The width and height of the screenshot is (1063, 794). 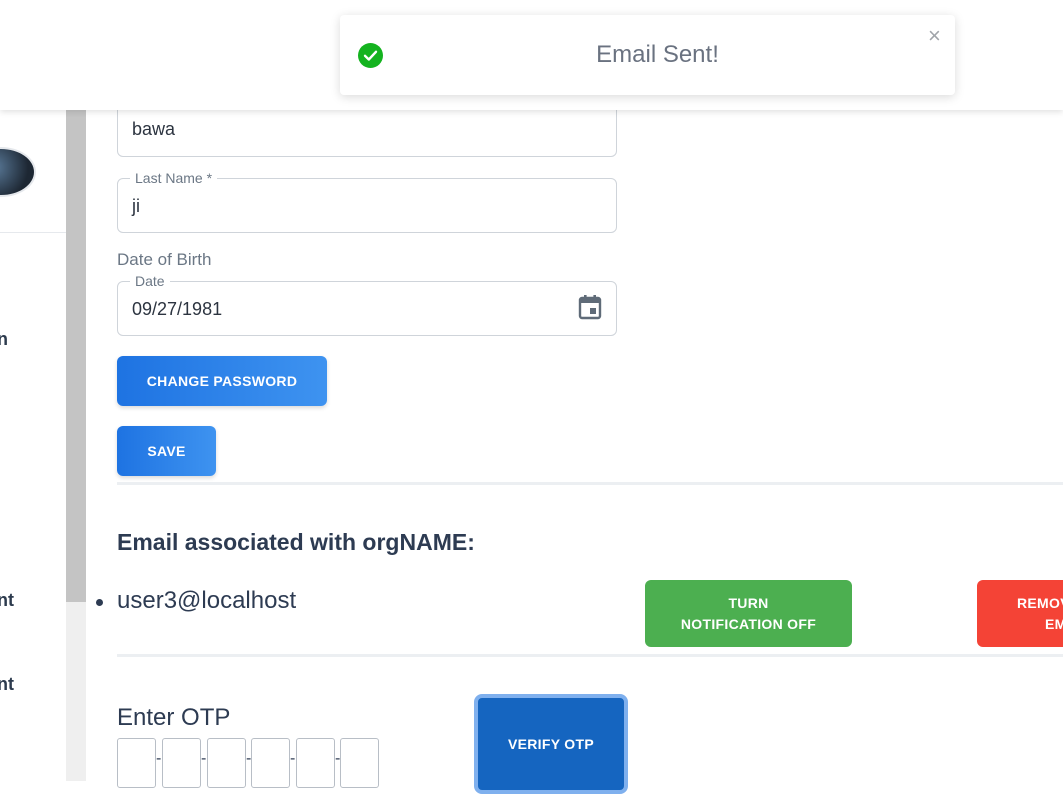 I want to click on turn-notification-off-label-line1: TURN, so click(x=748, y=602).